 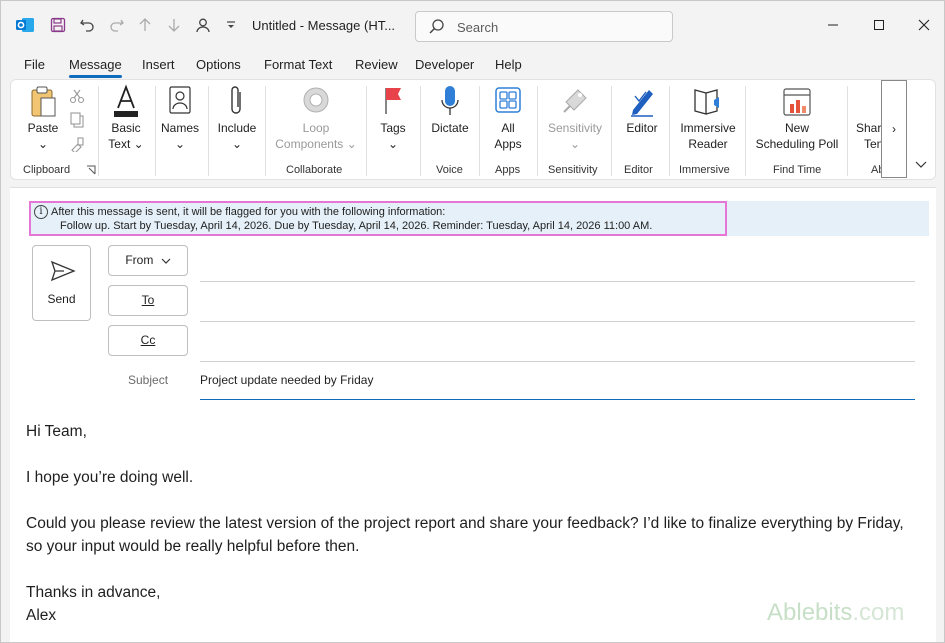 I want to click on all-apps-label-2: Apps, so click(x=508, y=144).